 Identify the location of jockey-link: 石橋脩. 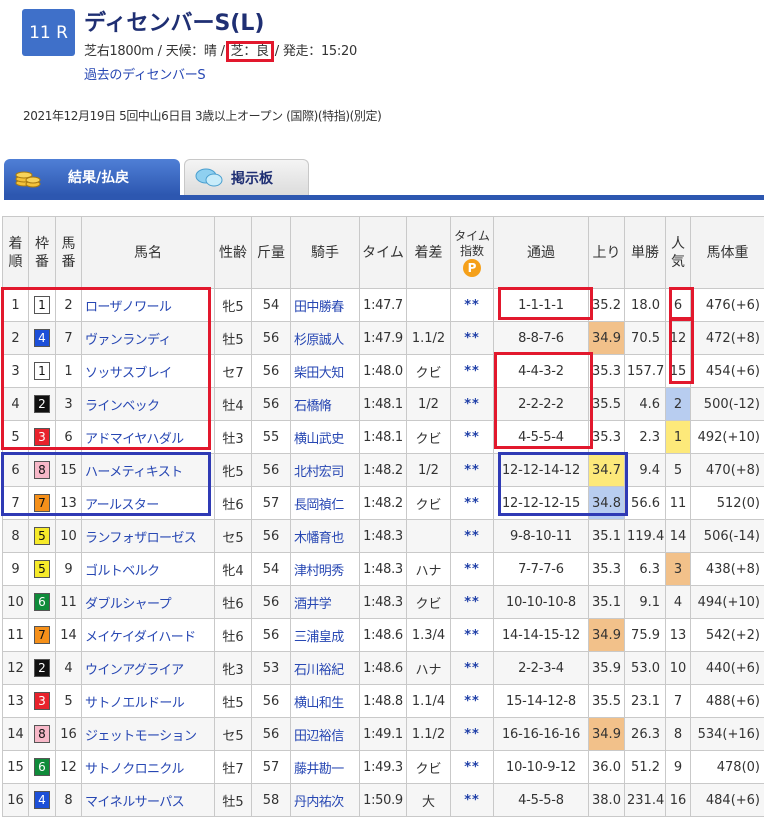
(325, 404).